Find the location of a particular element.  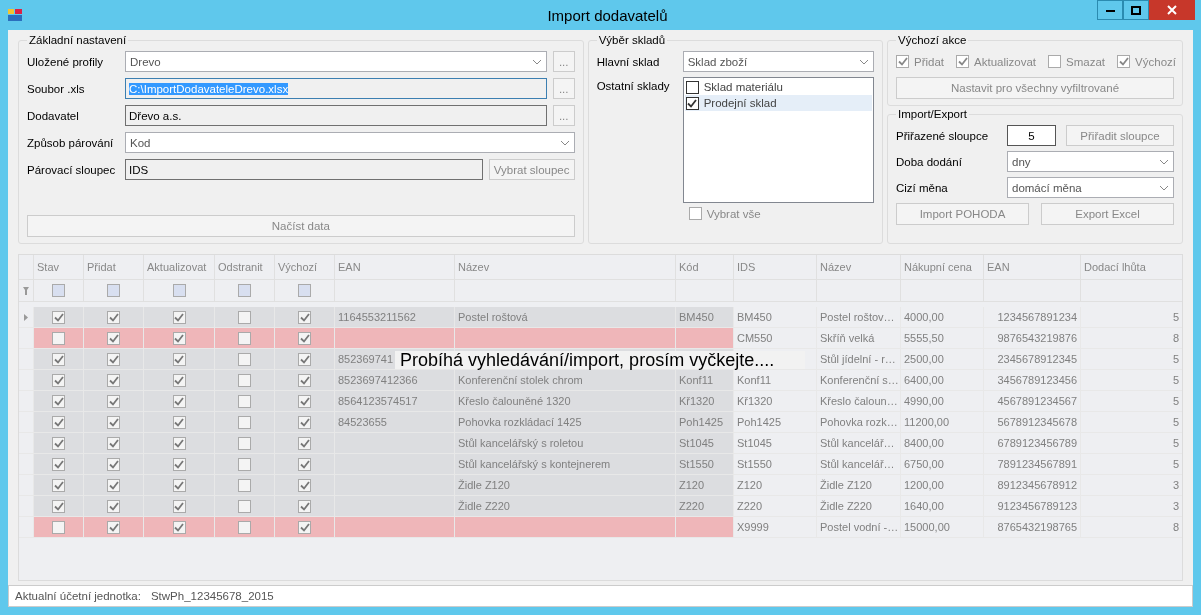

table-cell: CM550 is located at coordinates (775, 338).